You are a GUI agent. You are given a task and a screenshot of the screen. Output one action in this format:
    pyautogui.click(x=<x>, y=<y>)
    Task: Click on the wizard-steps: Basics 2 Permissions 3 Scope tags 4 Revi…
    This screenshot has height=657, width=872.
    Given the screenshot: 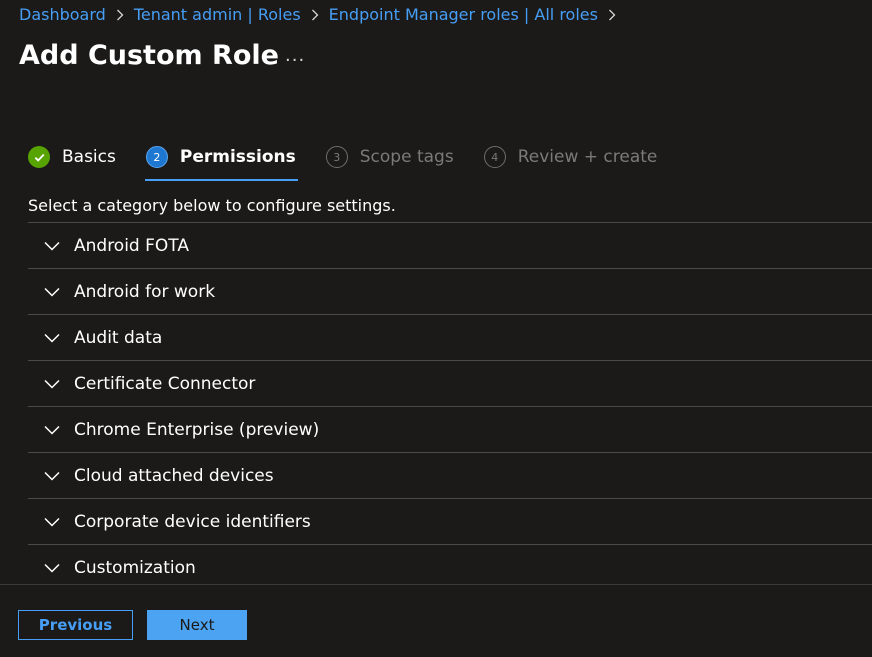 What is the action you would take?
    pyautogui.click(x=357, y=160)
    